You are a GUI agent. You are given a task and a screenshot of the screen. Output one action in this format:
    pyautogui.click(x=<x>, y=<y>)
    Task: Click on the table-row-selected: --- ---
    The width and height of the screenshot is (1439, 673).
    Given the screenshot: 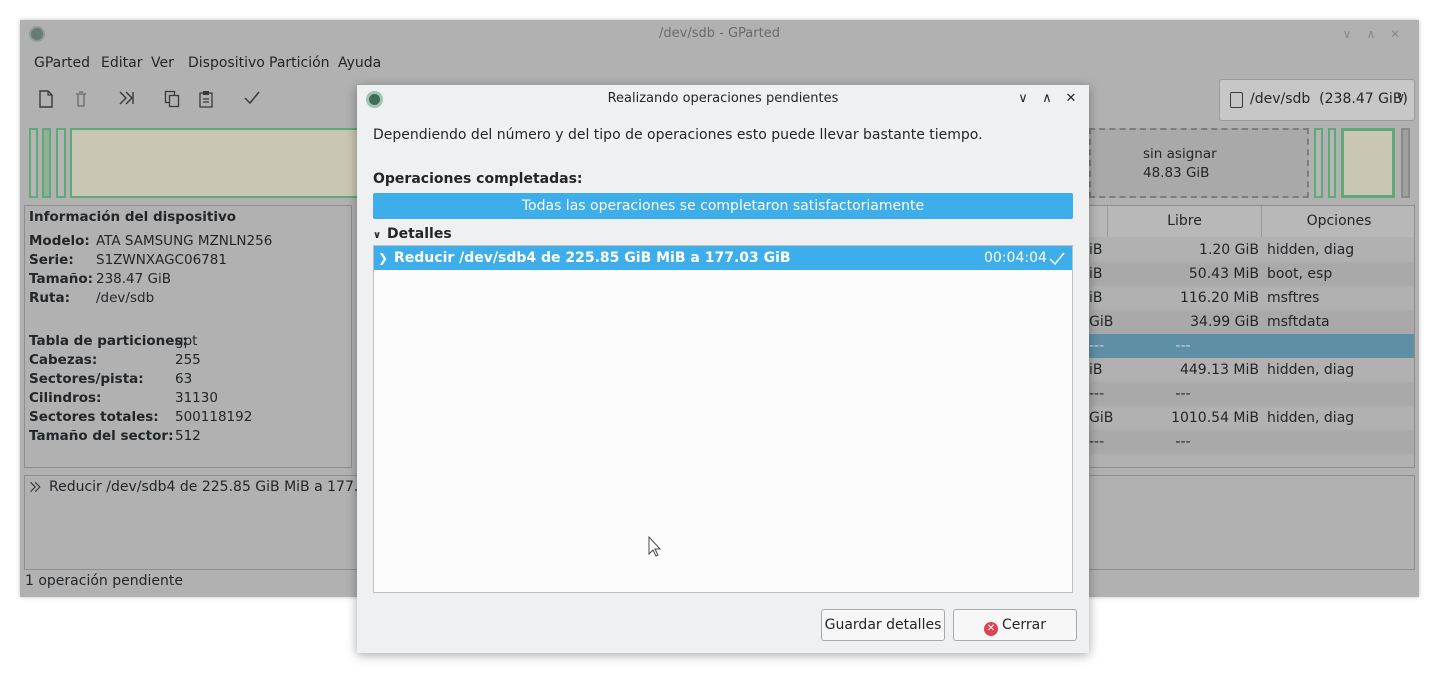 What is the action you would take?
    pyautogui.click(x=1251, y=346)
    